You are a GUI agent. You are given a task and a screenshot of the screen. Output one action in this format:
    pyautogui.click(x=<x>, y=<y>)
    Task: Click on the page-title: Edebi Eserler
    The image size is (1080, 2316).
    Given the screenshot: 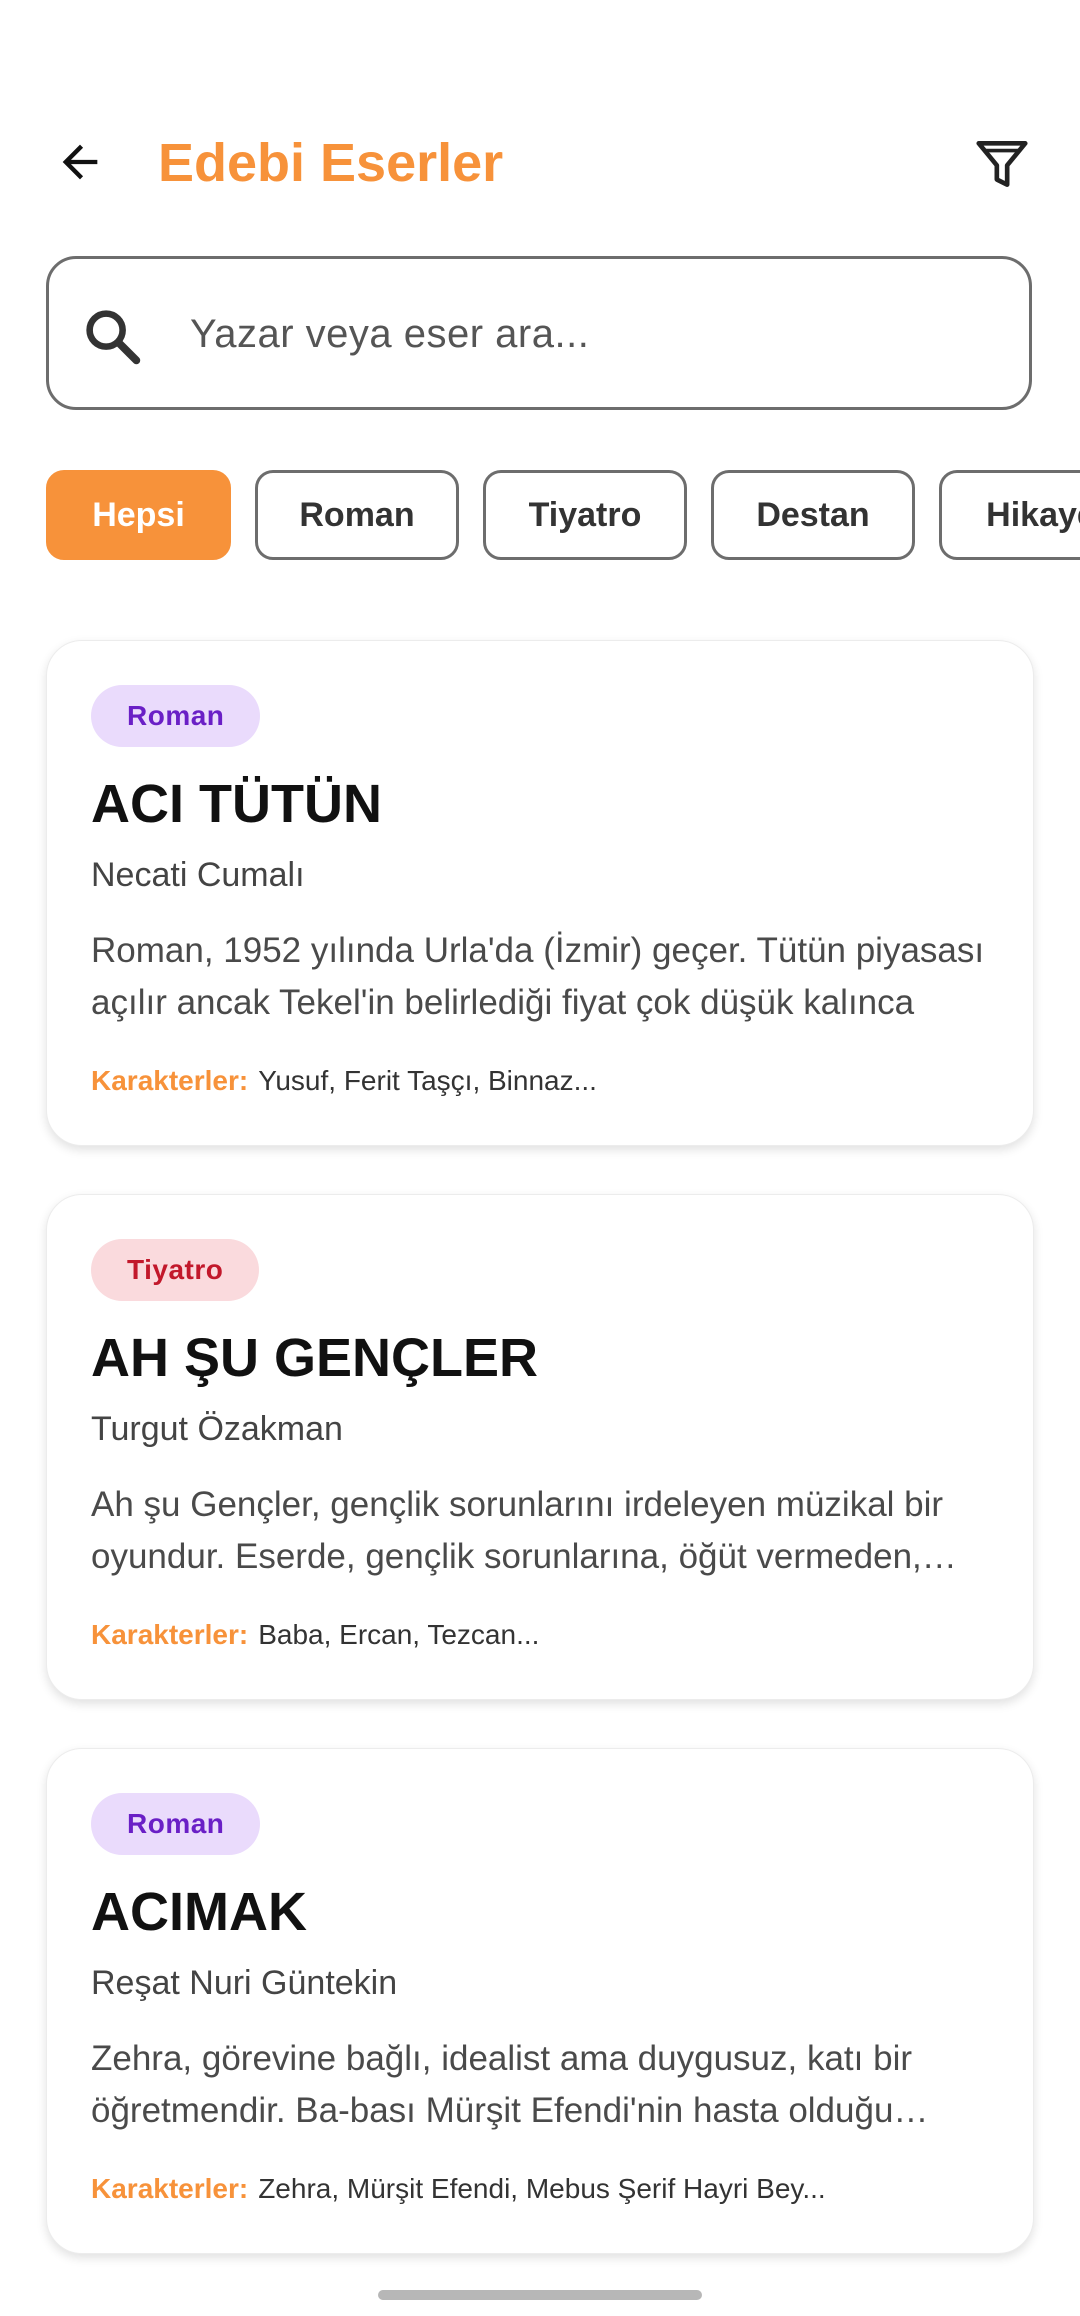 What is the action you would take?
    pyautogui.click(x=331, y=163)
    